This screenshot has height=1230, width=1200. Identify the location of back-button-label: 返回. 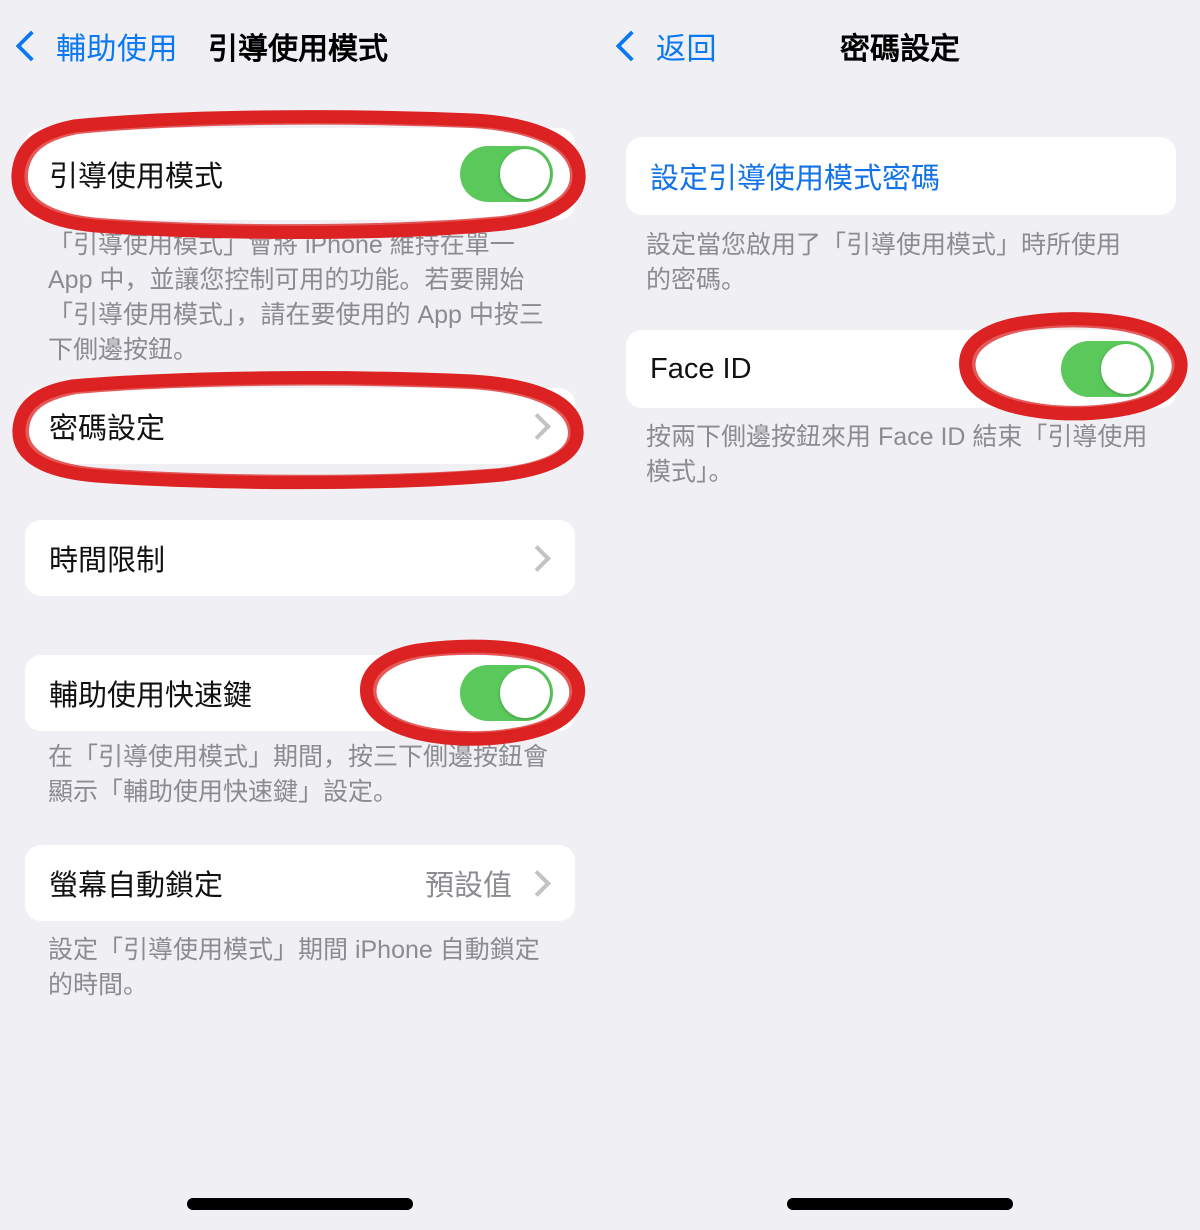
(686, 49).